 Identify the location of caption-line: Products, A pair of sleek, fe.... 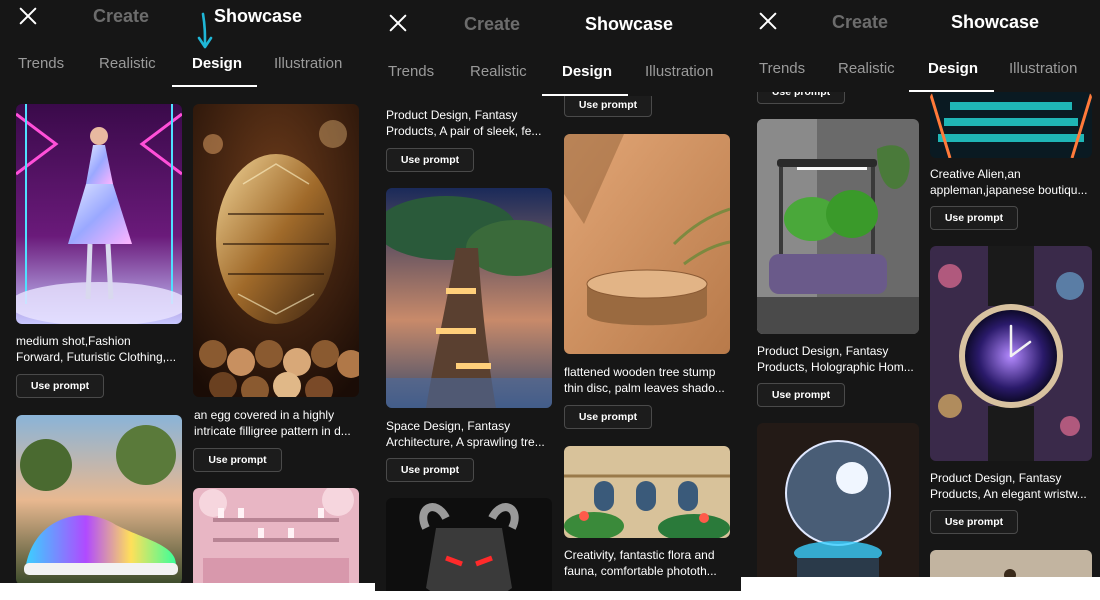
(464, 131).